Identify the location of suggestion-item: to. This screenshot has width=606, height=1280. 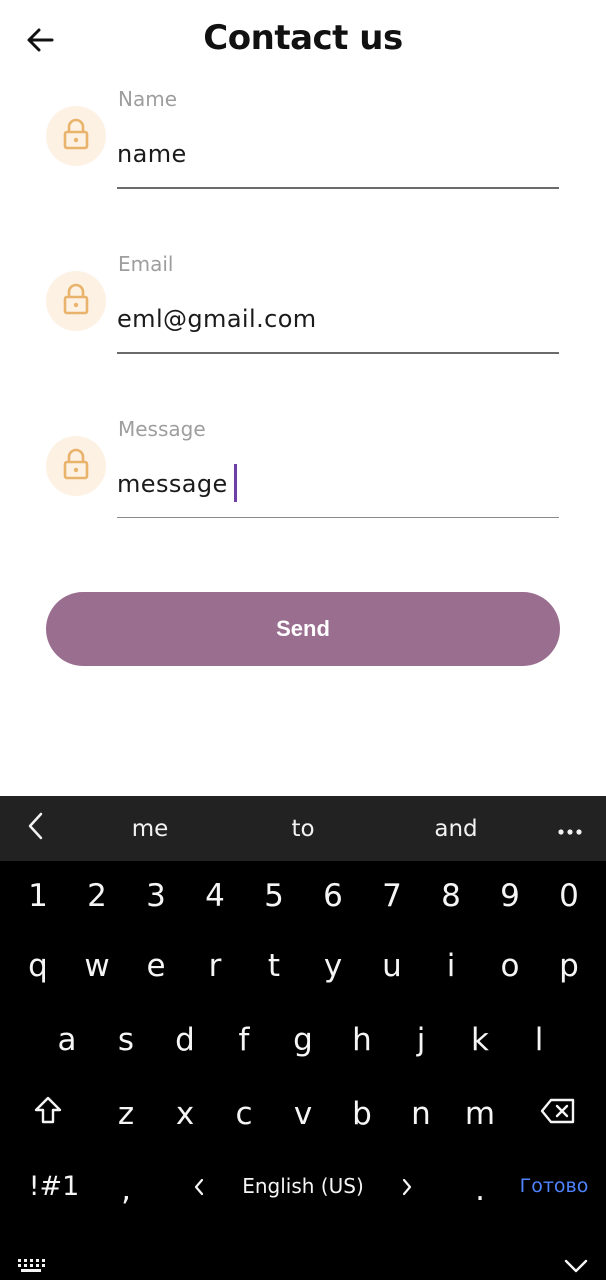
(303, 828).